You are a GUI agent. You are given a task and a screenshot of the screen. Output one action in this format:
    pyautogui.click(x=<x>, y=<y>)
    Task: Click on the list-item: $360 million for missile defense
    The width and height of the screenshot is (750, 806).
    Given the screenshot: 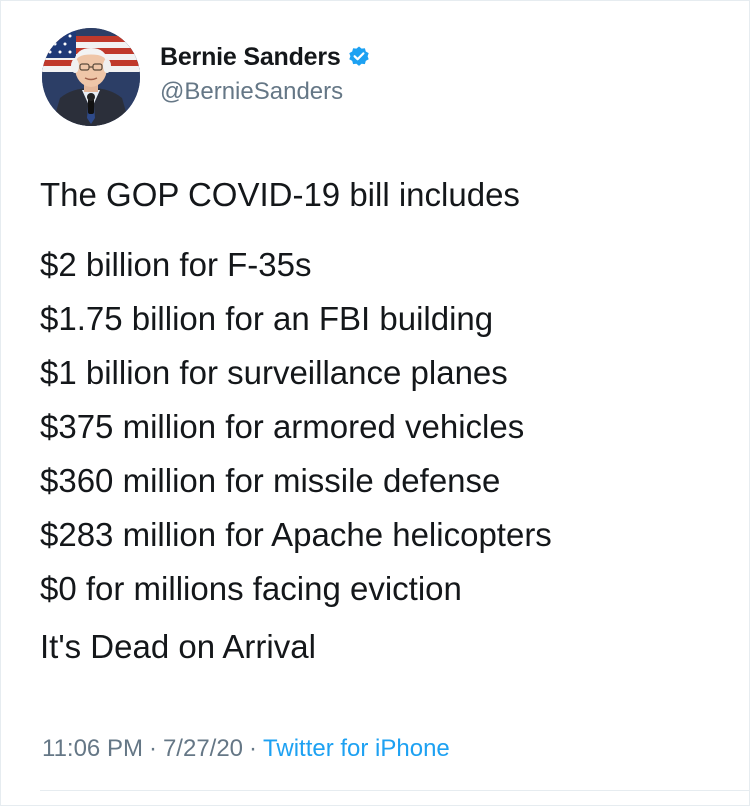 What is the action you would take?
    pyautogui.click(x=270, y=480)
    